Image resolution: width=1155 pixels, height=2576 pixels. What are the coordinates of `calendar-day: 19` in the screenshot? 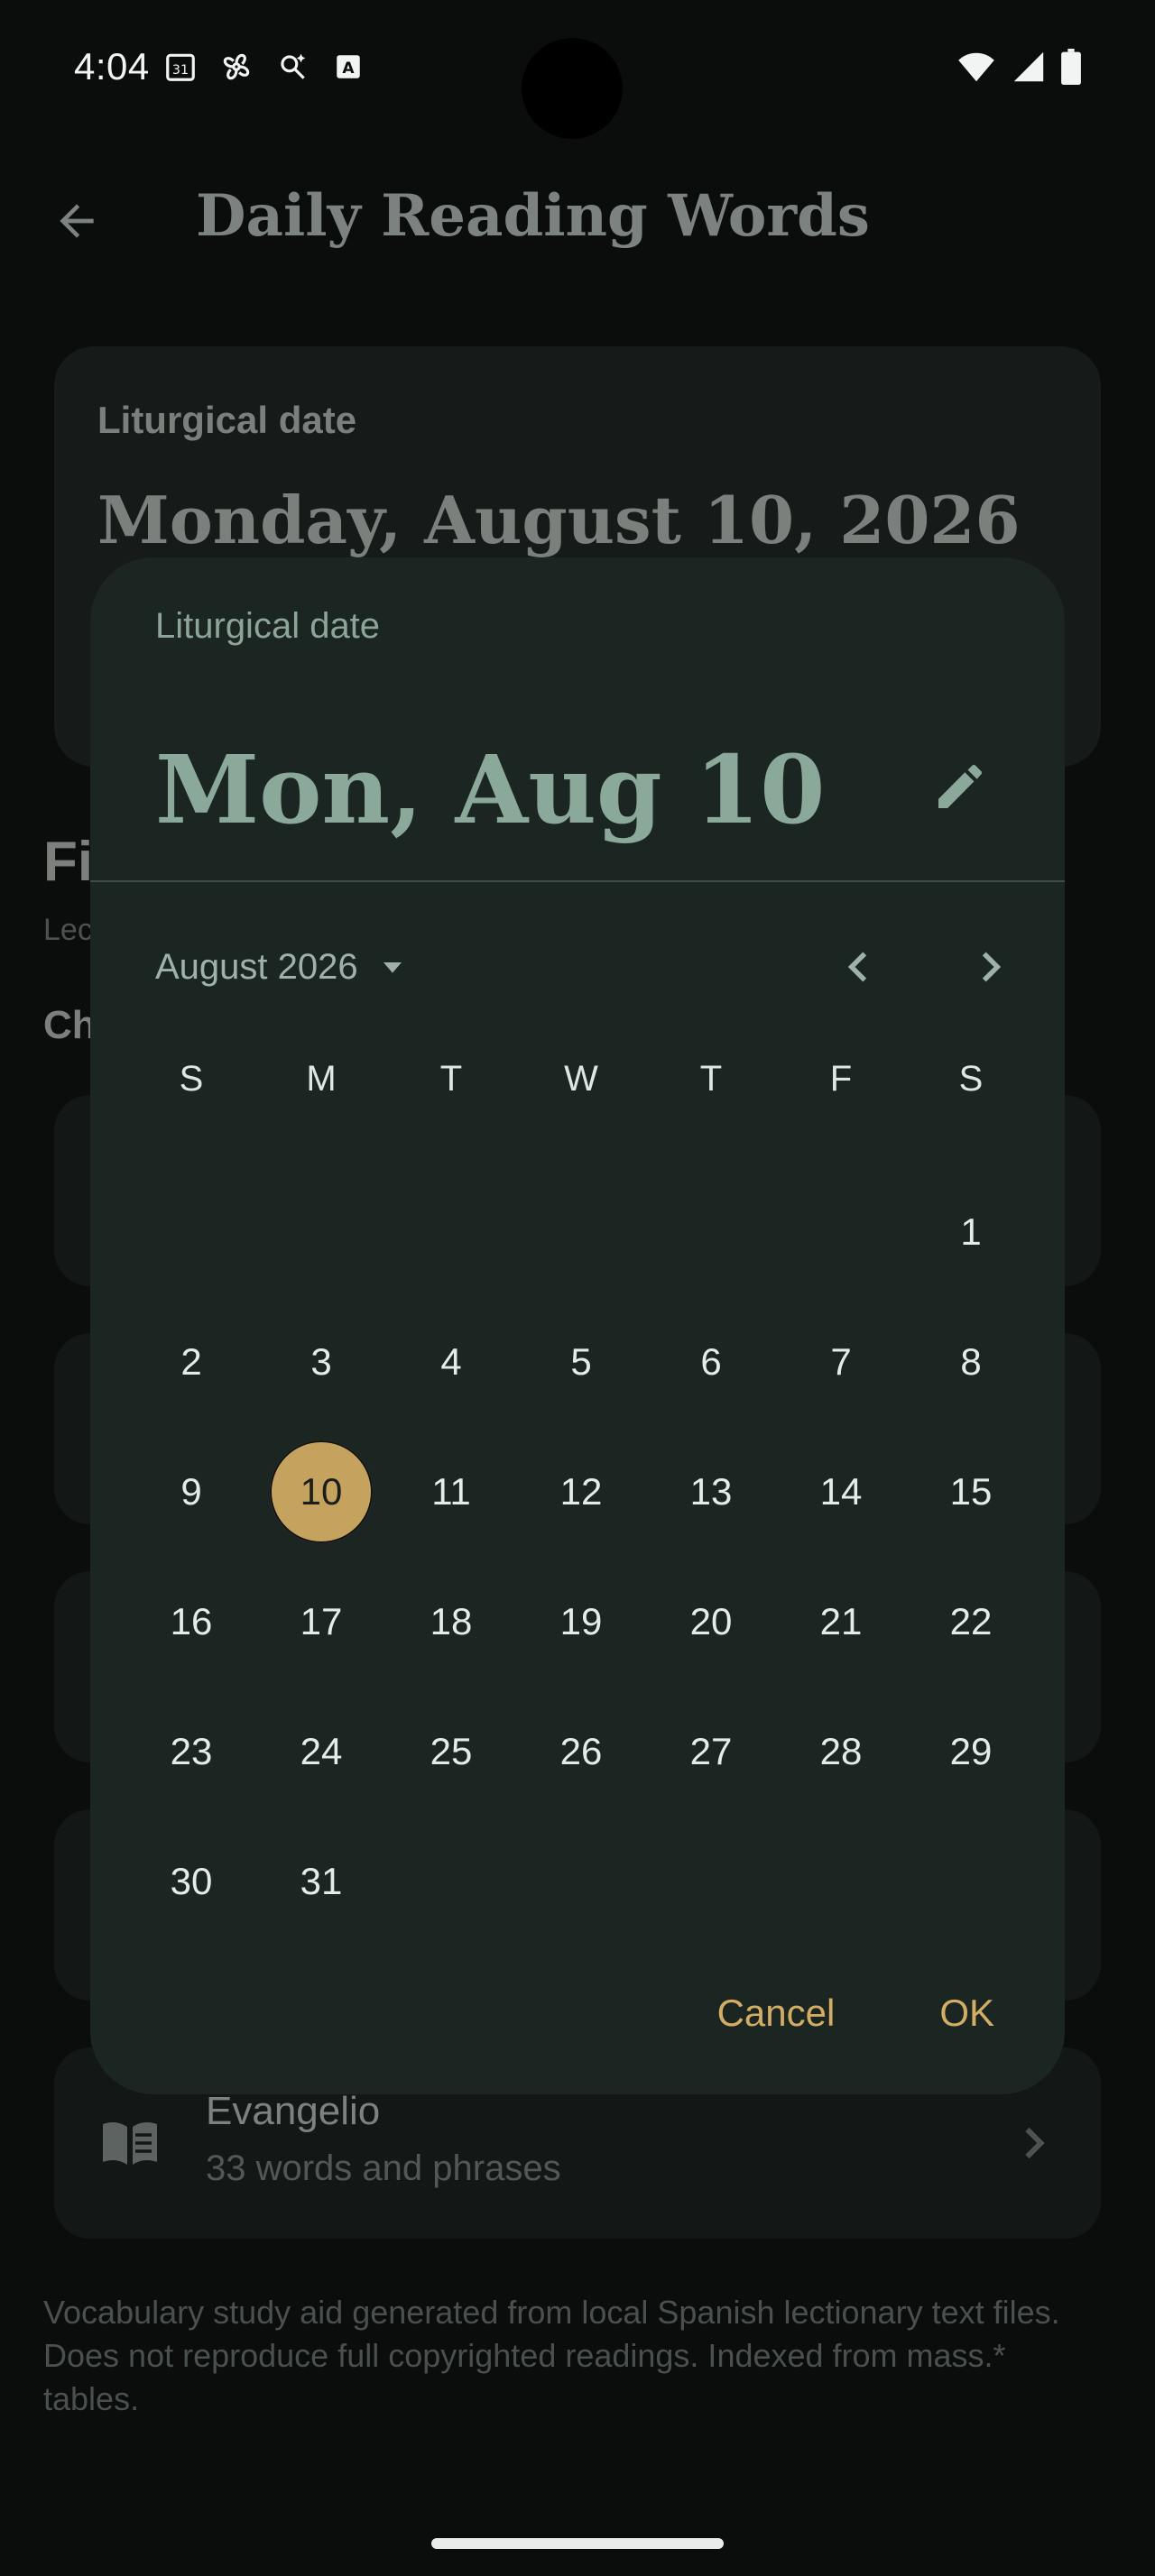 It's located at (581, 1622).